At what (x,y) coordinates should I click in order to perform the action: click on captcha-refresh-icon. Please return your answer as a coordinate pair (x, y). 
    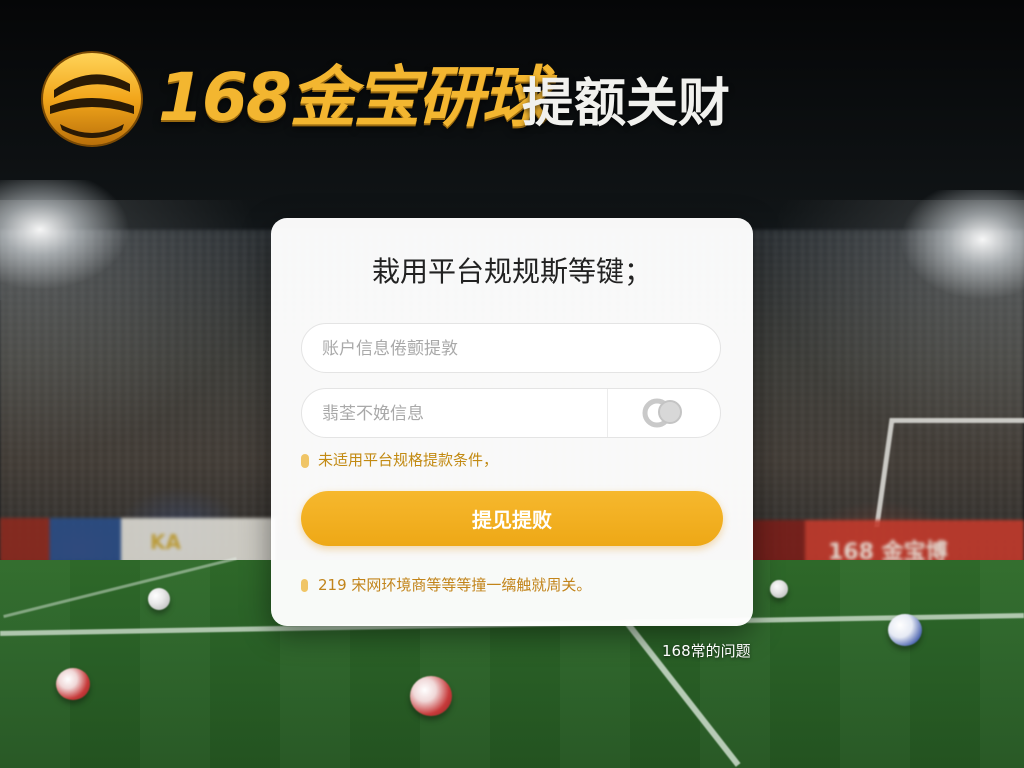
    Looking at the image, I should click on (662, 413).